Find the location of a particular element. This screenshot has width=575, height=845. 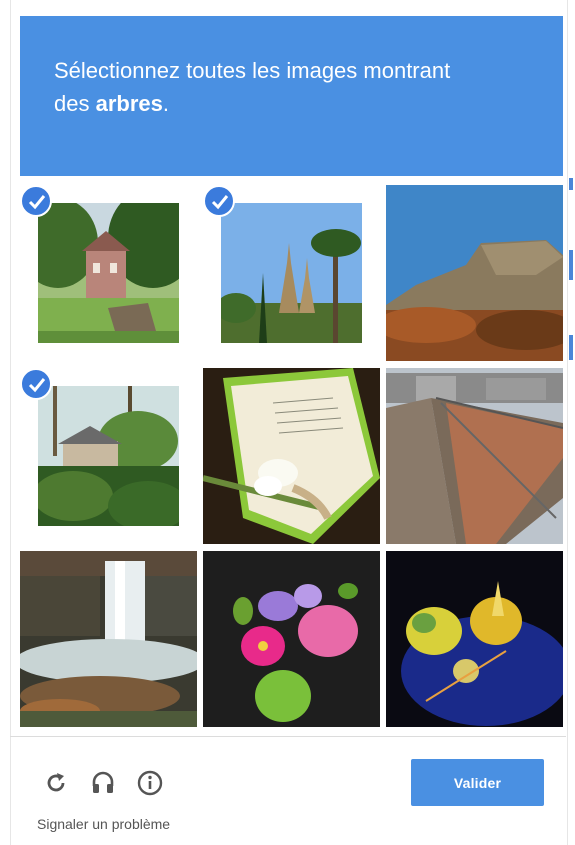

tile-9-image is located at coordinates (474, 639).